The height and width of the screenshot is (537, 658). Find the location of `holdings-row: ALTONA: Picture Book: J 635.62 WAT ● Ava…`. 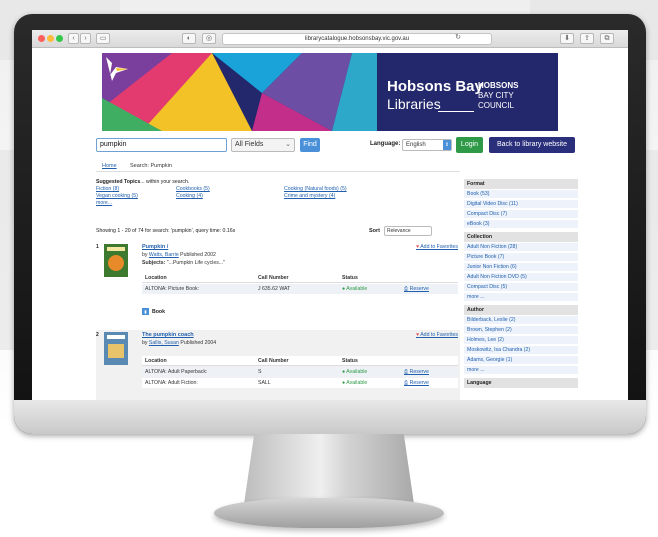

holdings-row: ALTONA: Picture Book: J 635.62 WAT ● Ava… is located at coordinates (300, 289).